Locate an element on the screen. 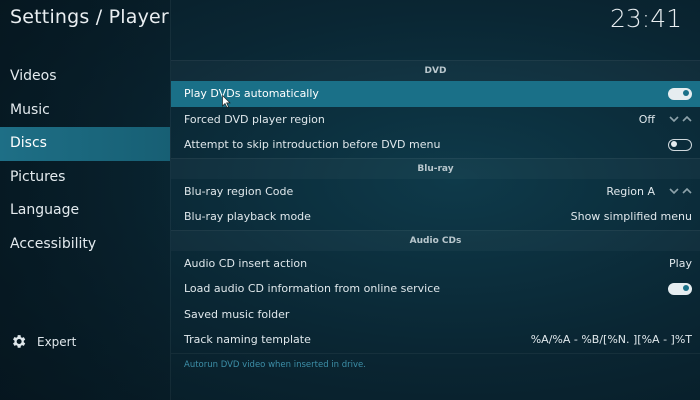 The image size is (700, 400). setting-label: Saved music folder is located at coordinates (237, 314).